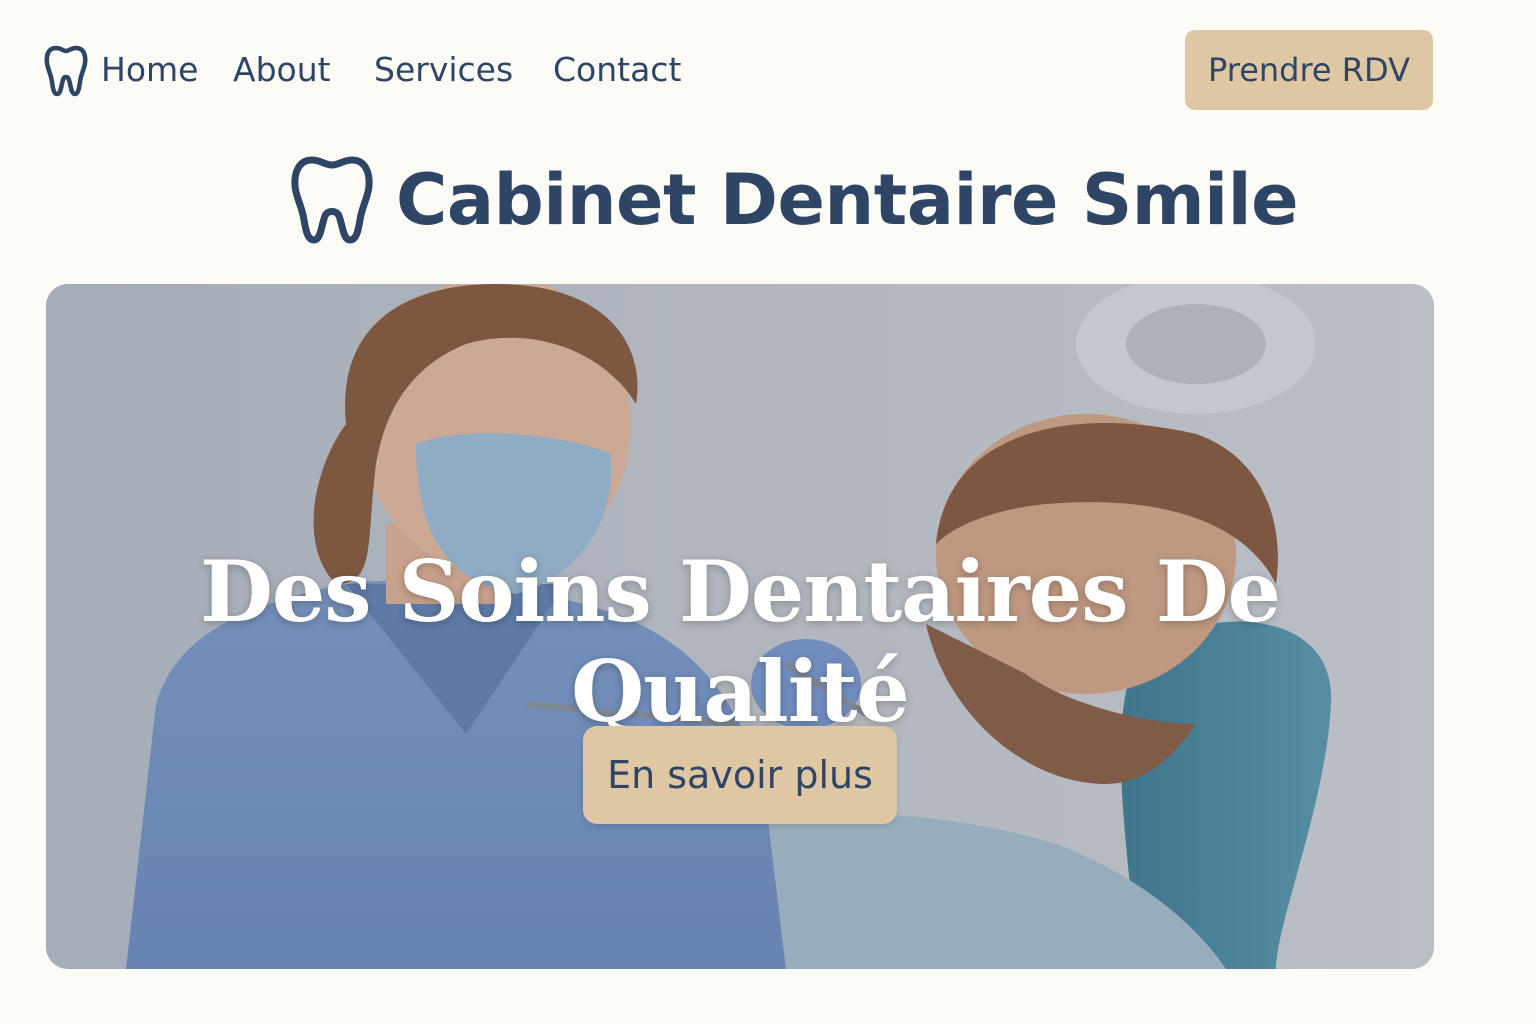  Describe the element at coordinates (740, 641) in the screenshot. I see `hero-headline: Des Soins Dentaires De Qualité` at that location.